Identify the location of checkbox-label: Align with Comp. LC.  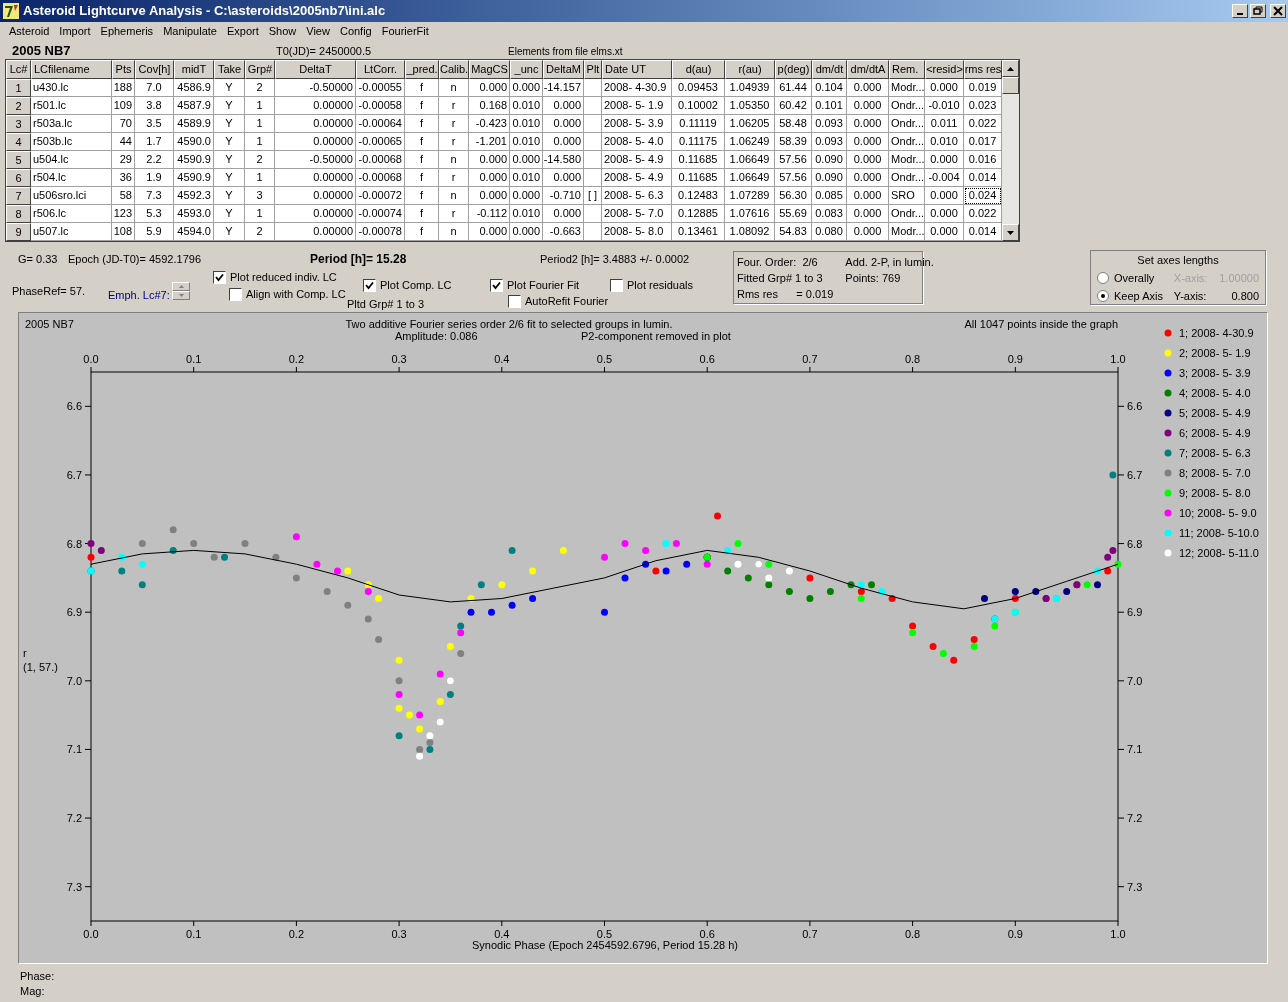
(296, 294).